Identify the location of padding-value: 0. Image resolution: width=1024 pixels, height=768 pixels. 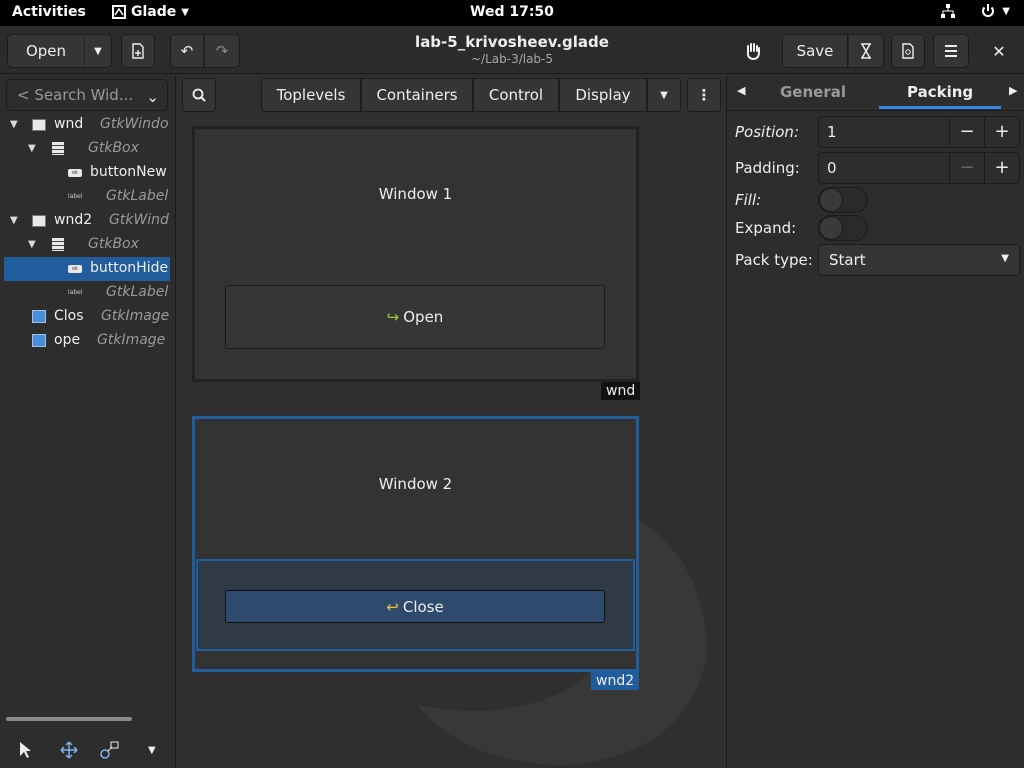
(832, 168).